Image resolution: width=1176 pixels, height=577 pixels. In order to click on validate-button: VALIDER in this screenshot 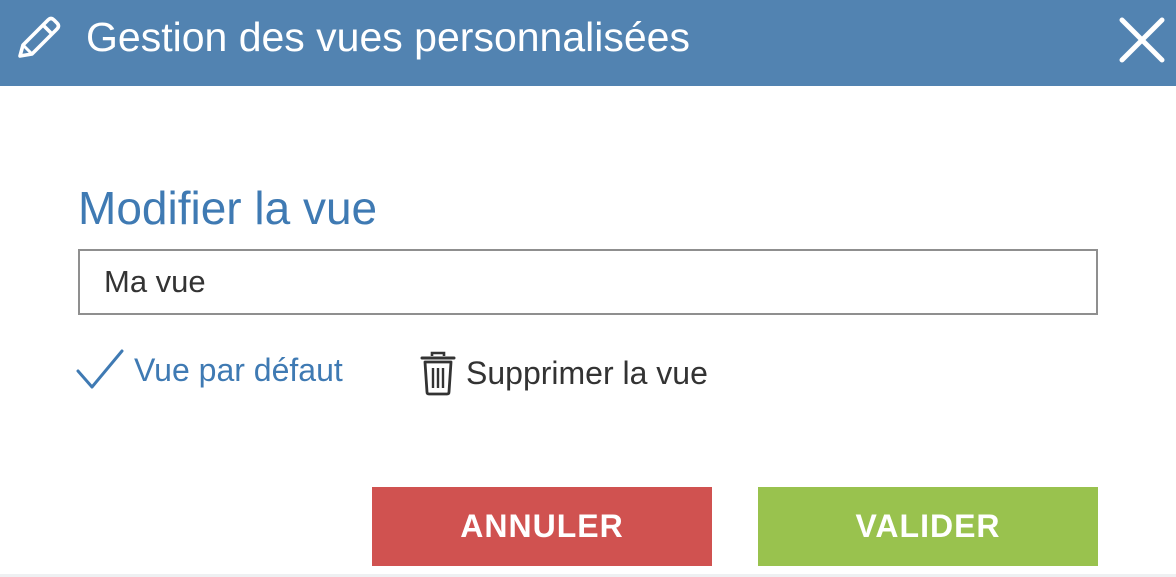, I will do `click(928, 526)`.